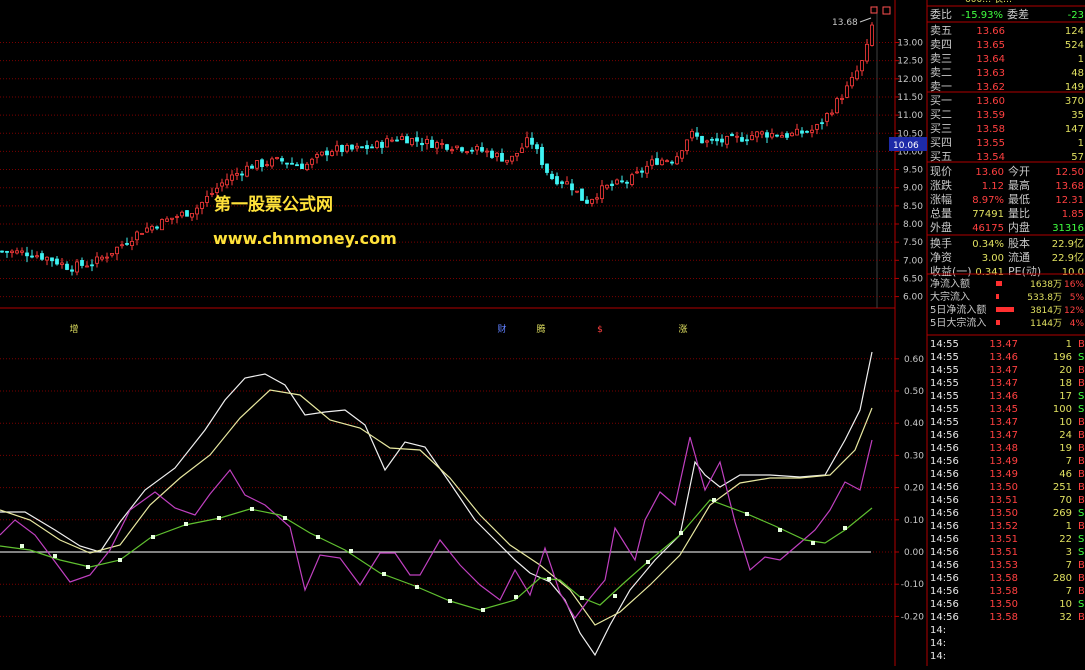 This screenshot has width=1085, height=670. I want to click on bid-level-label: 买一, so click(941, 100).